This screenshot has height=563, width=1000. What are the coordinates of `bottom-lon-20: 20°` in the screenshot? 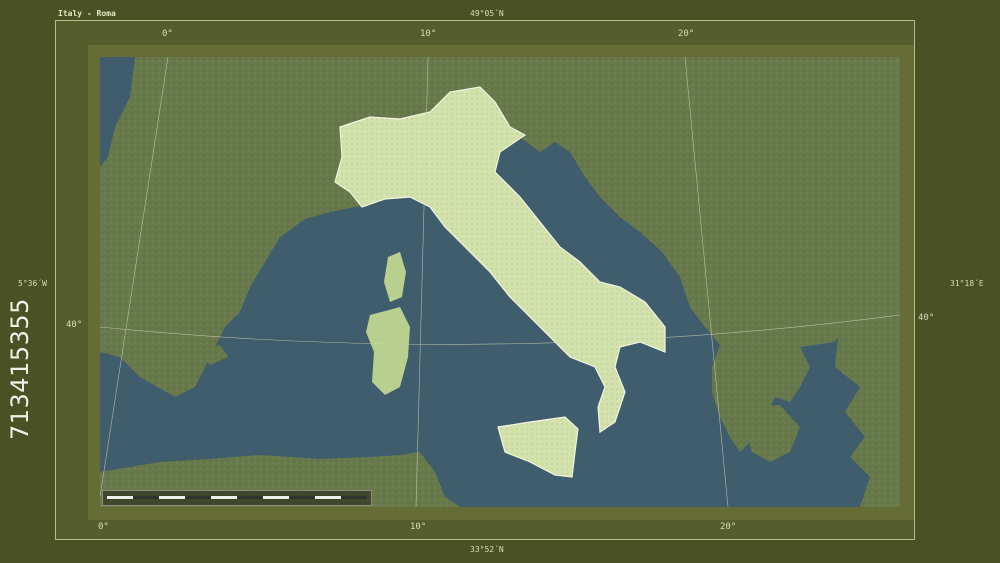 It's located at (728, 527).